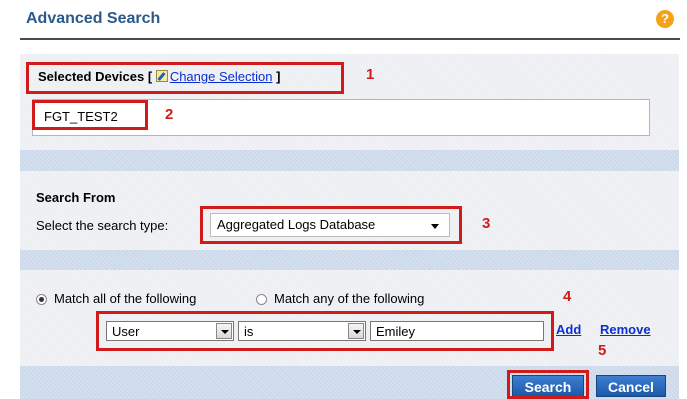 The height and width of the screenshot is (399, 687). I want to click on match-any-radio, so click(261, 299).